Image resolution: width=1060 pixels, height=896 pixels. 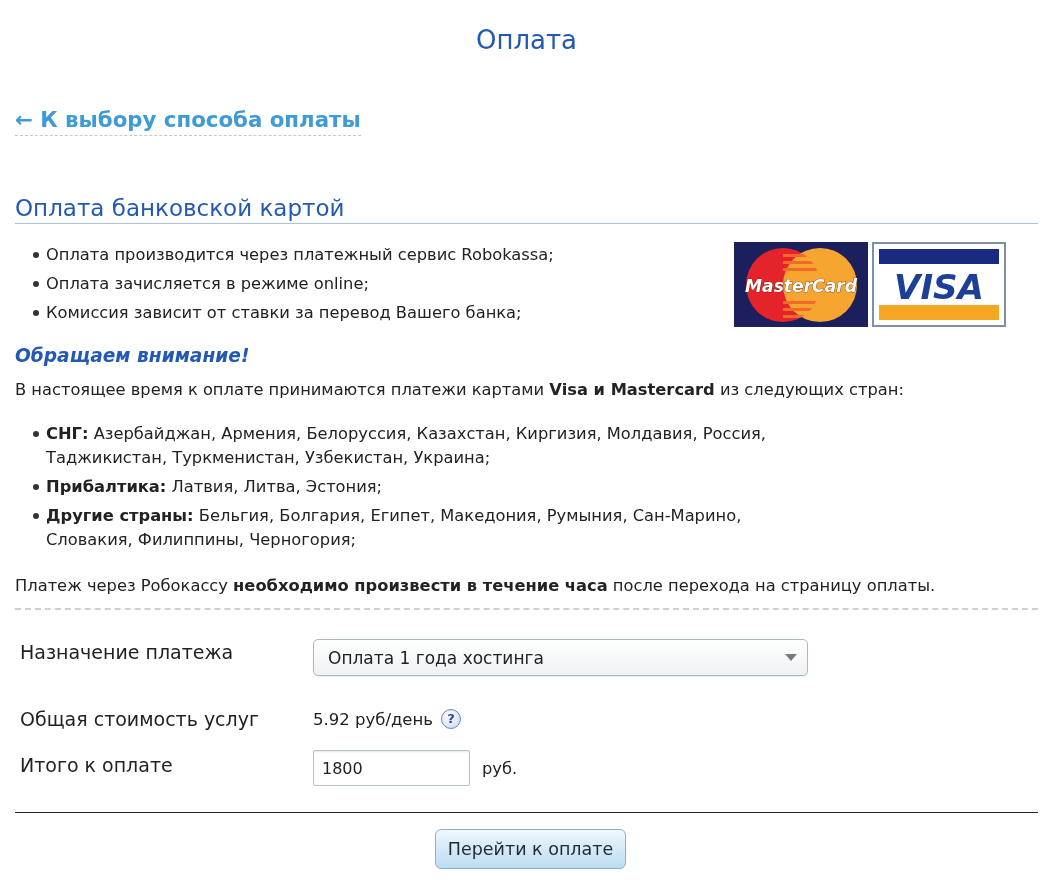 I want to click on country-text: Другие страны: Бельгия, Болгария, Египет, Македония, Румыния, Сан-Марино, Словакия, Филиппины, Черногория;, so click(x=394, y=528).